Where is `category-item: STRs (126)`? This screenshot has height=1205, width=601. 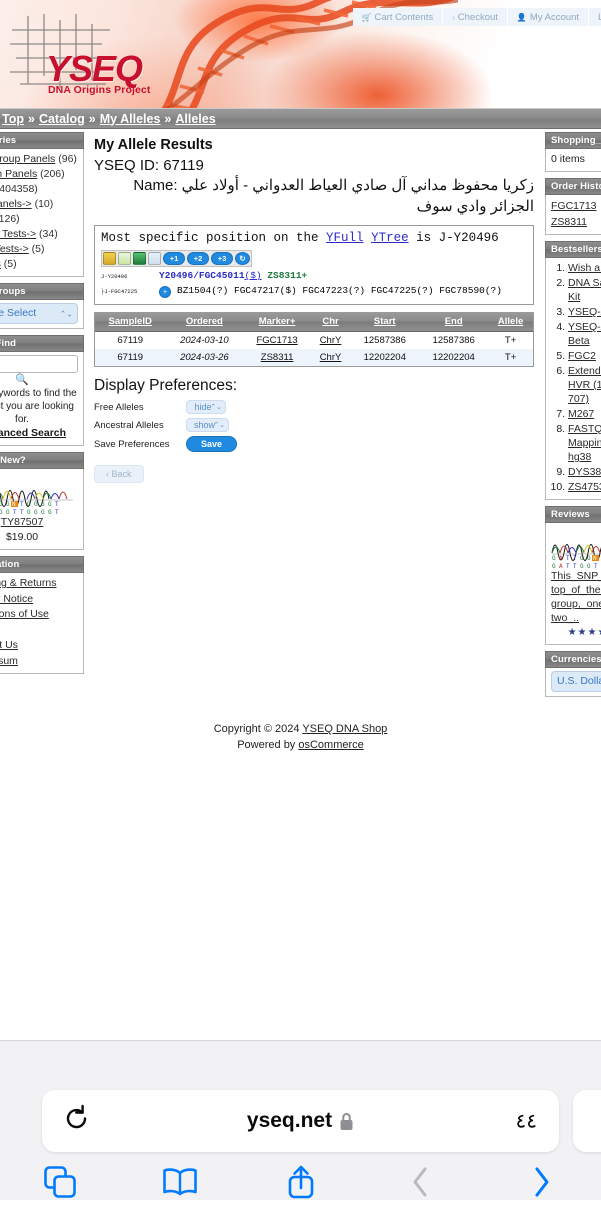
category-item: STRs (126) is located at coordinates (39, 219).